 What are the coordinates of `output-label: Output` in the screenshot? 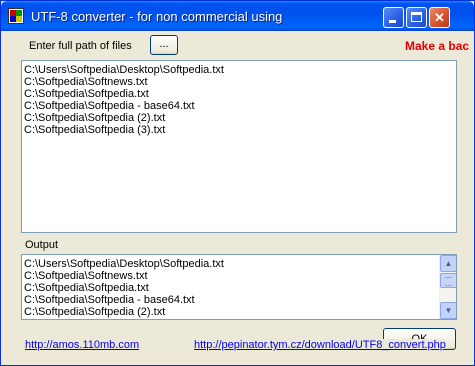 It's located at (42, 245).